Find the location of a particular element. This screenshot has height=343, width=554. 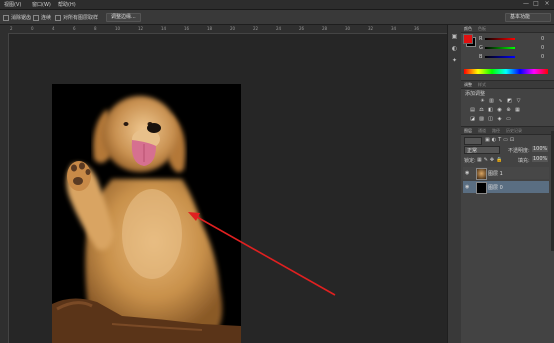

tab-styles: 样式 is located at coordinates (482, 85).